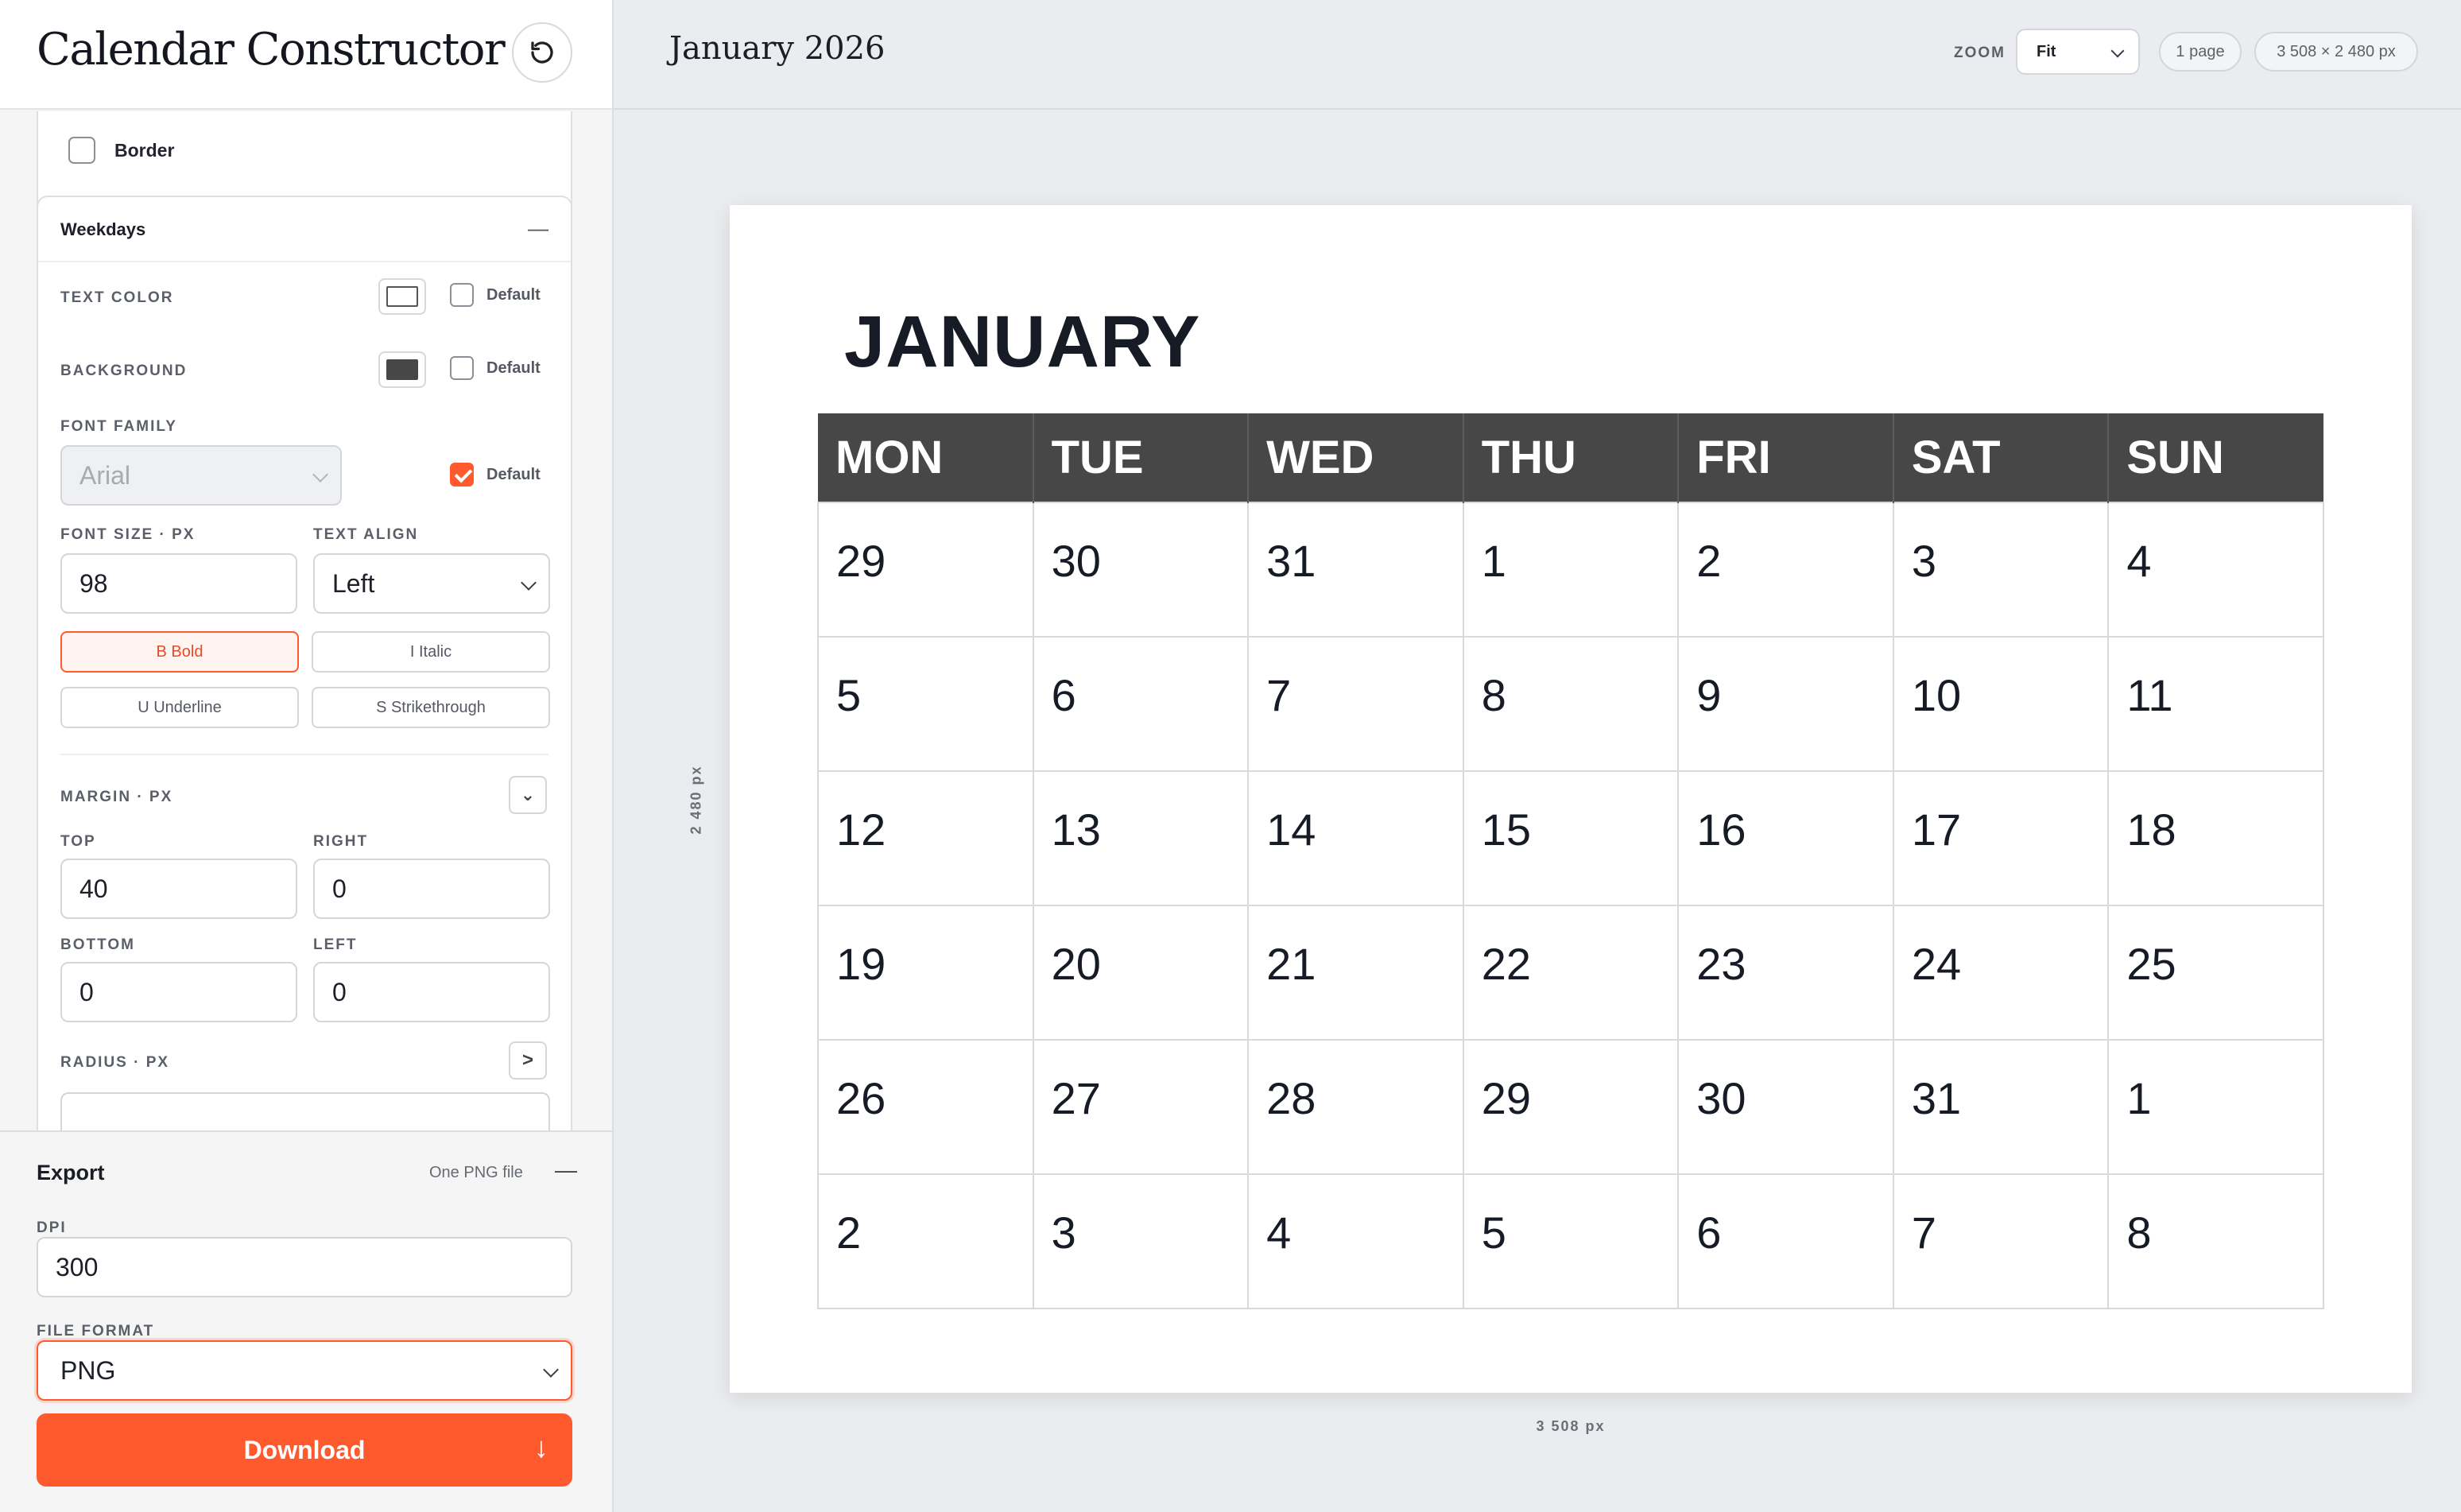  Describe the element at coordinates (402, 370) in the screenshot. I see `background-swatch` at that location.